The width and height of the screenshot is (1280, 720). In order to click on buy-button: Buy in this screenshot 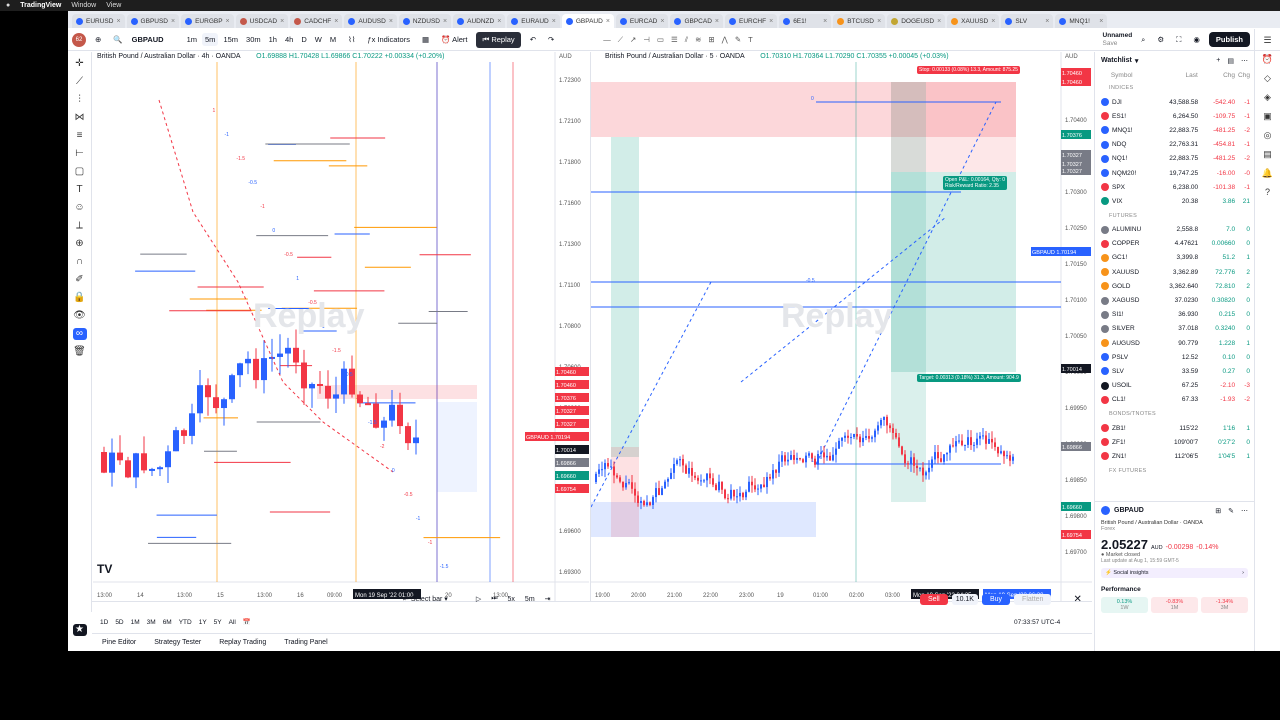, I will do `click(996, 599)`.